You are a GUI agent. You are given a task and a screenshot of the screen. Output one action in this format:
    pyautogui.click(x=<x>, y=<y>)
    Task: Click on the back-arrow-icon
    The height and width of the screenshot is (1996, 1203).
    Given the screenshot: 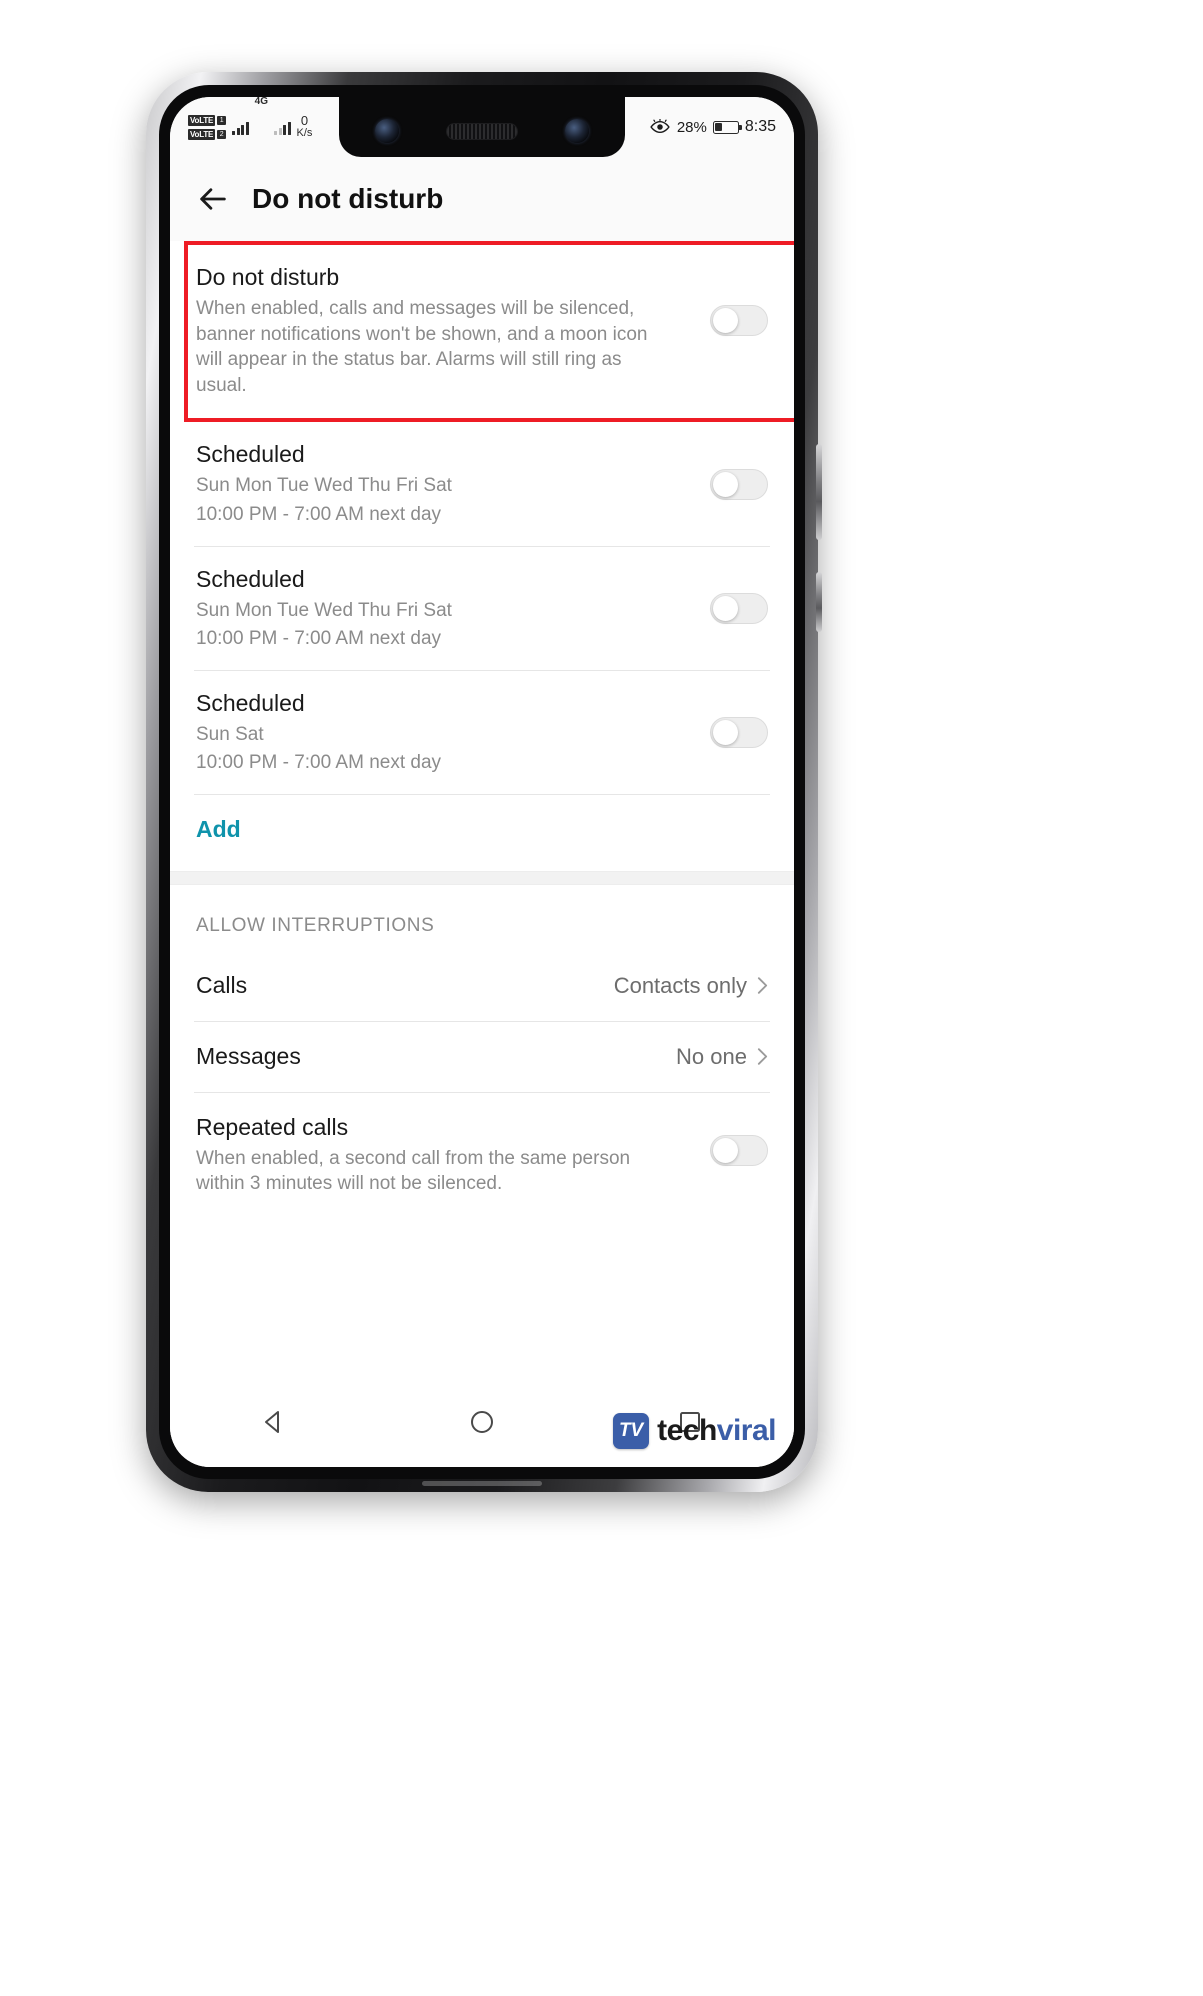 What is the action you would take?
    pyautogui.click(x=213, y=199)
    